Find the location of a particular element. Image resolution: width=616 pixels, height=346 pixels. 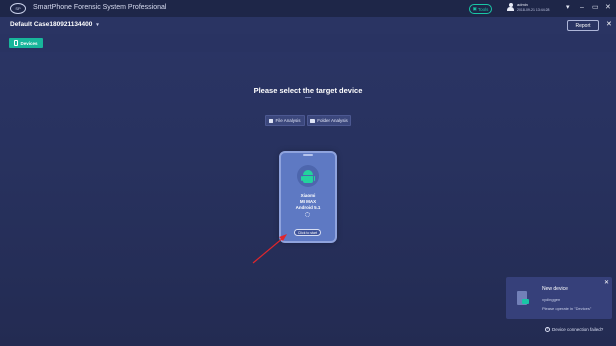

notification-subtitle: xydinggen is located at coordinates (551, 299).